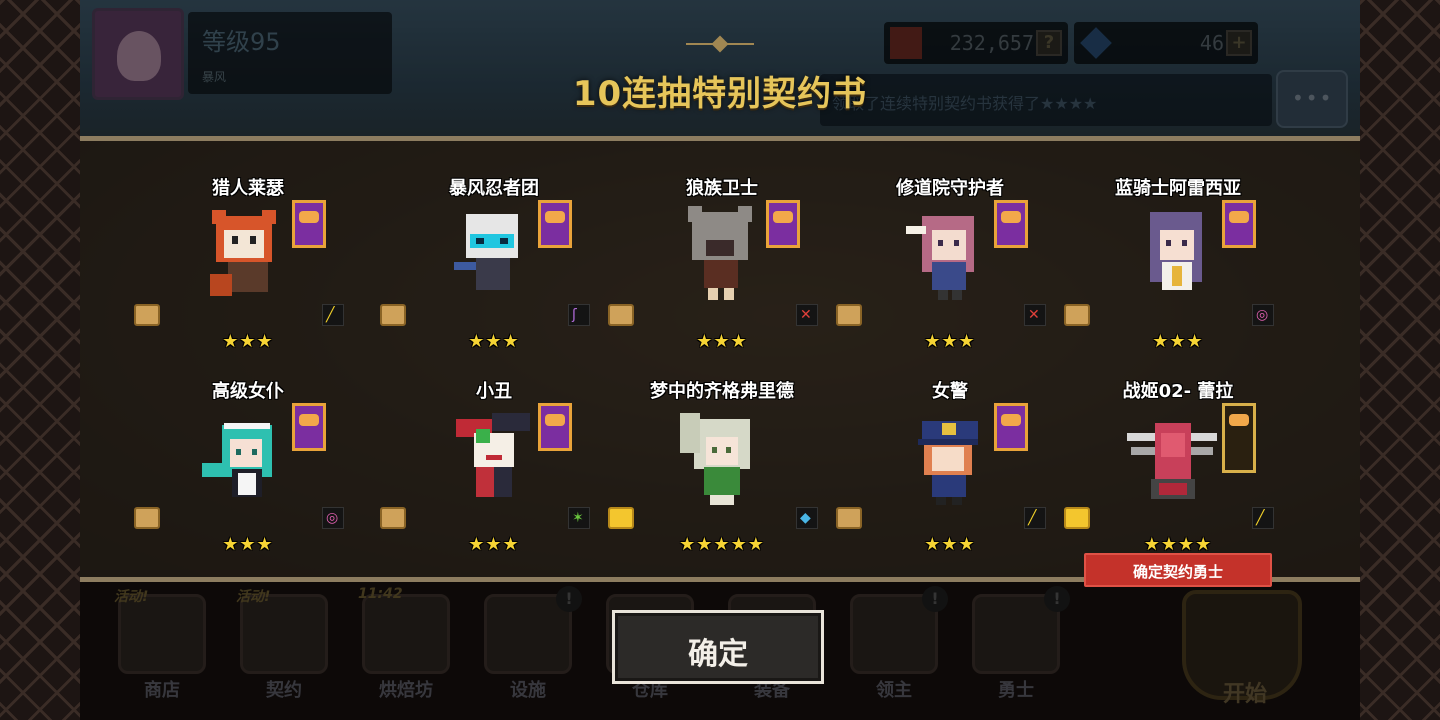 This screenshot has width=1440, height=720. What do you see at coordinates (493, 455) in the screenshot?
I see `clown-sprite` at bounding box center [493, 455].